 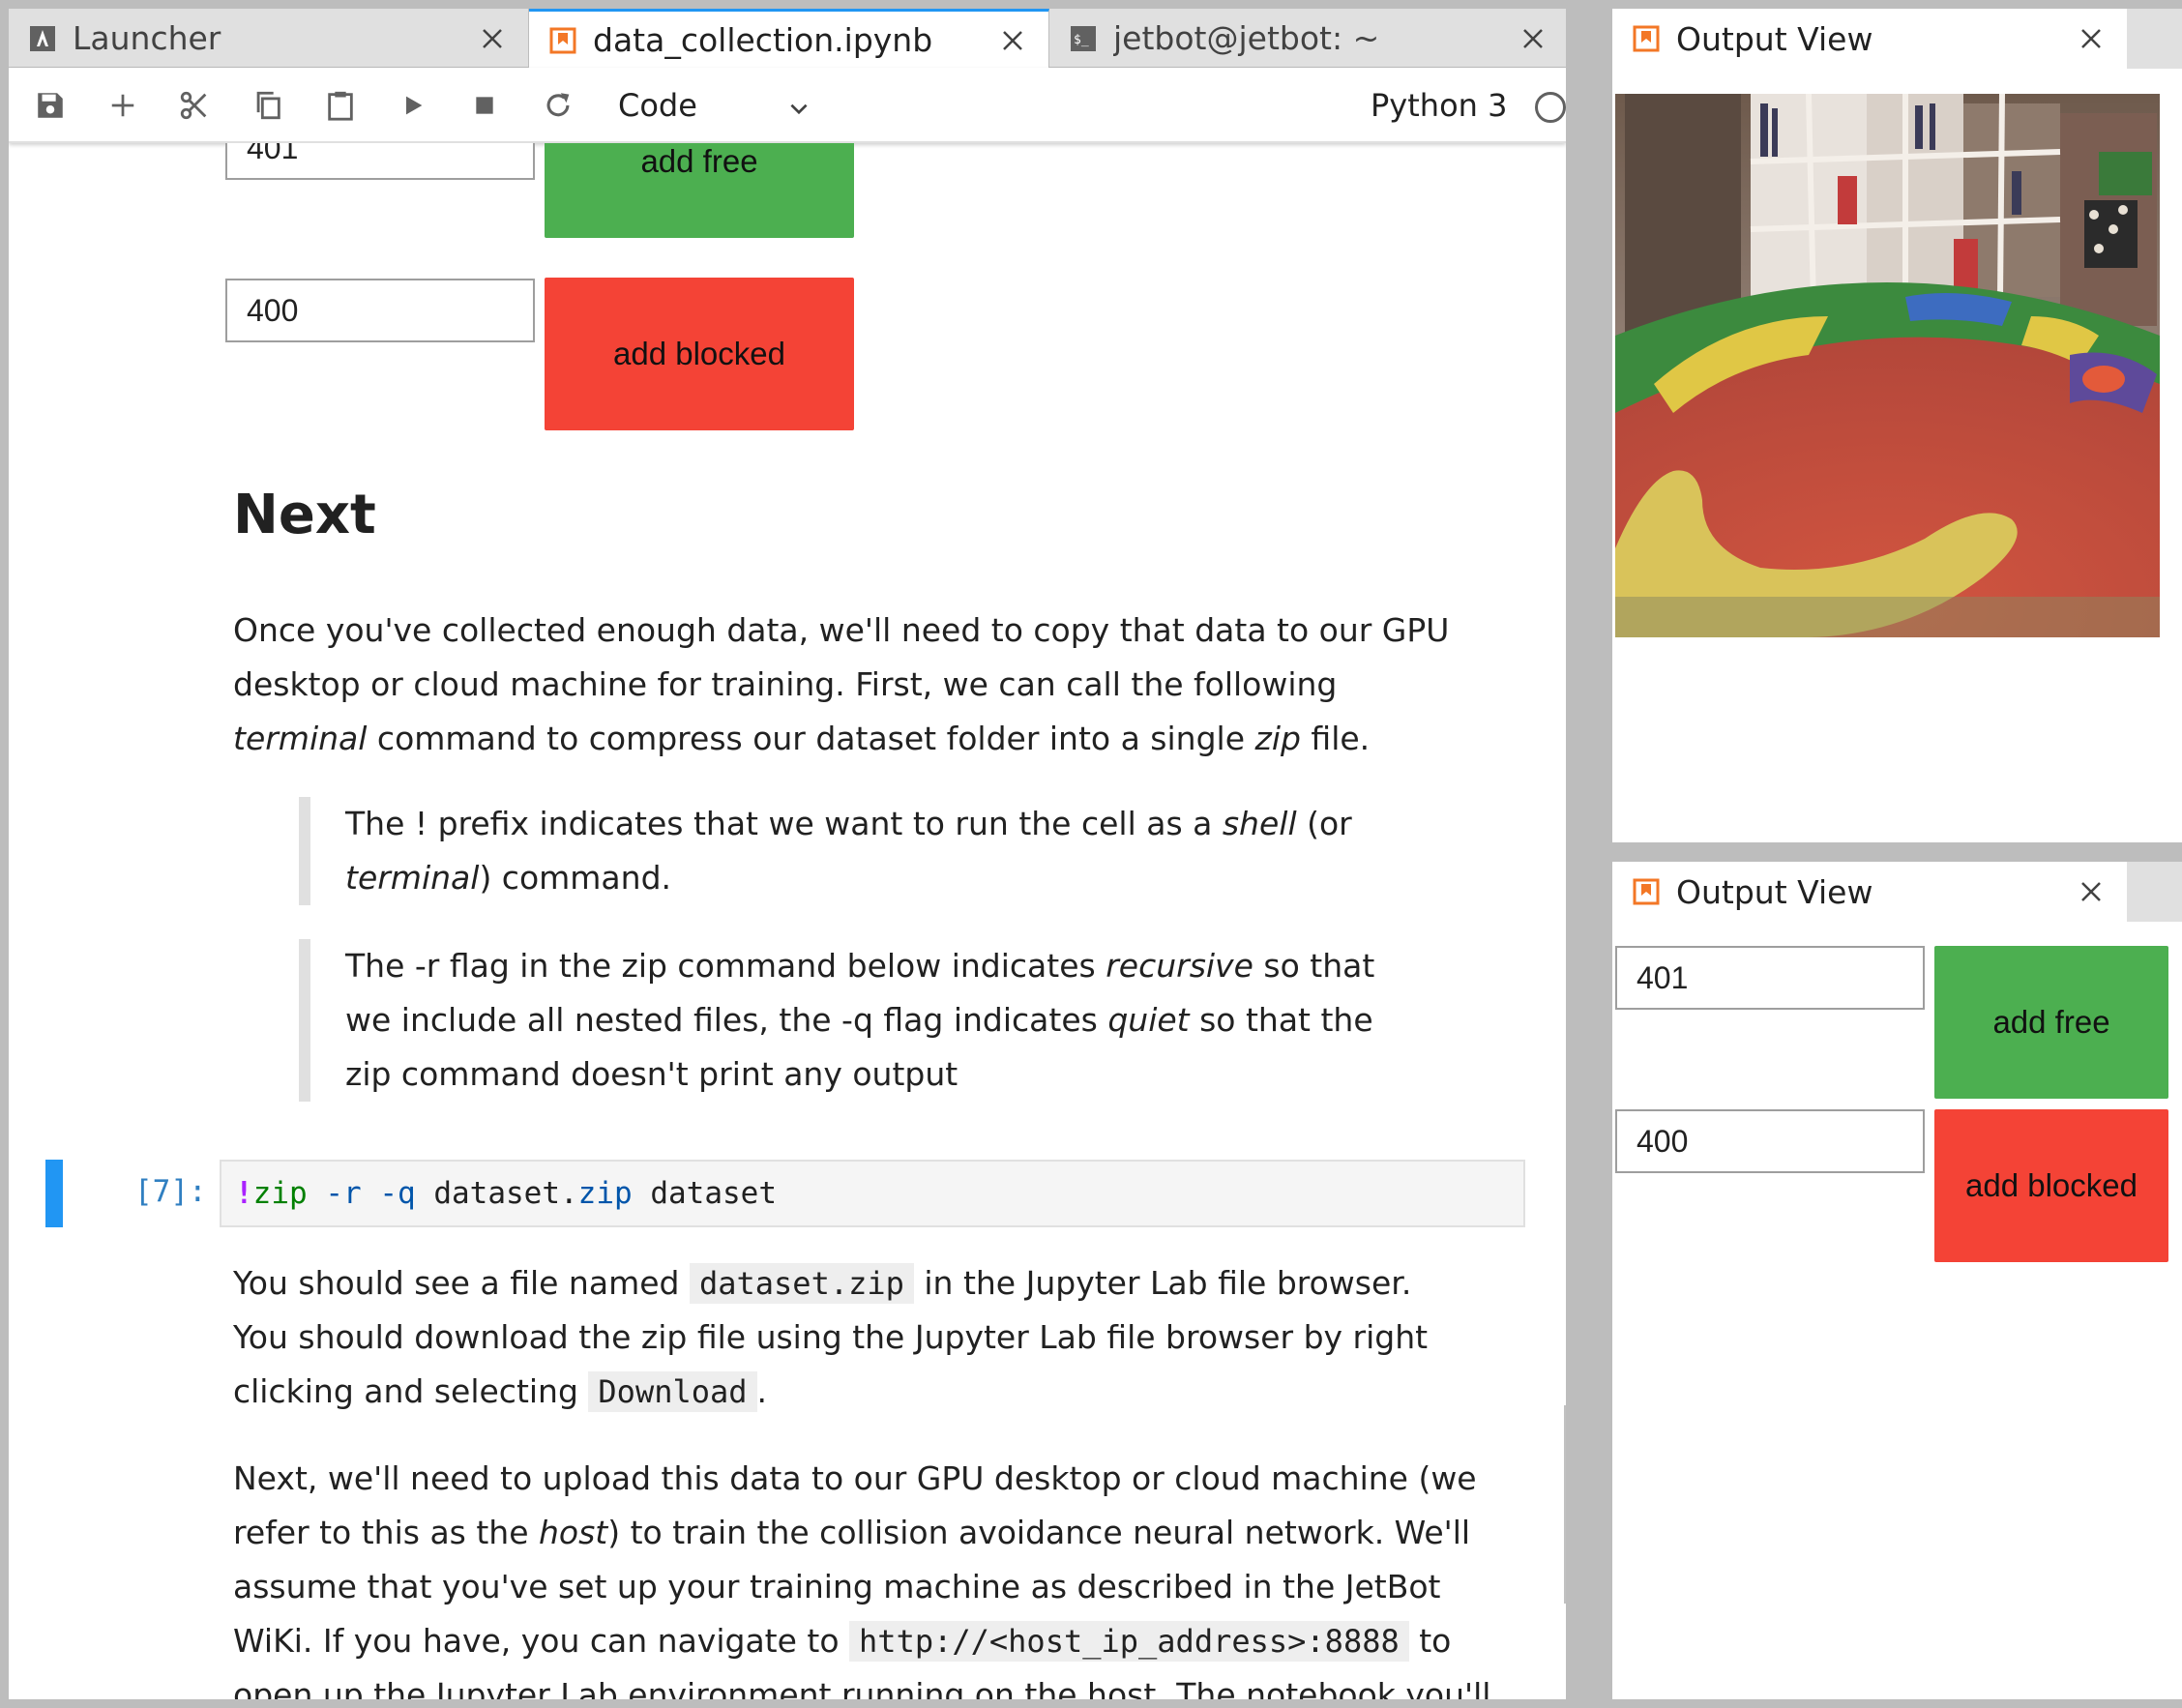 I want to click on tab-label: jetbot@jetbot: ~, so click(x=1246, y=38).